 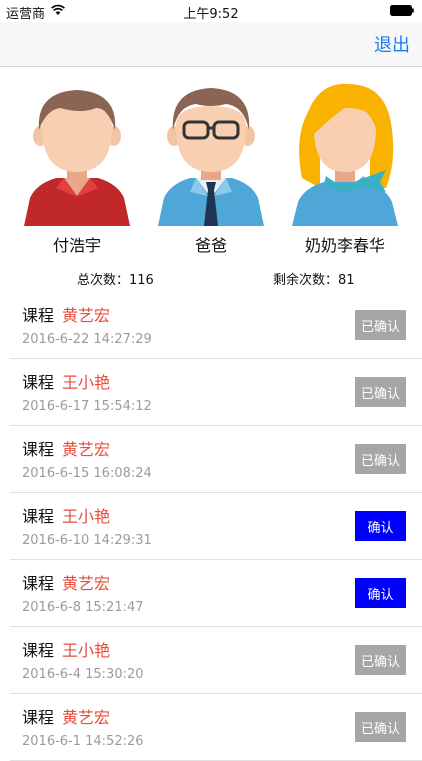 I want to click on list-item: 课程 黄艺宏 2016-6-15 16:08:24 已确认, so click(x=216, y=459).